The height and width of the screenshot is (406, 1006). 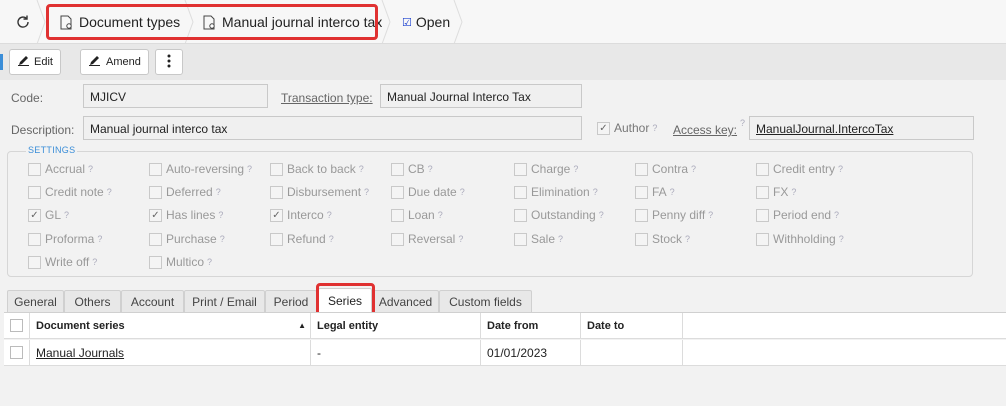 What do you see at coordinates (776, 192) in the screenshot?
I see `setting-checkbox: FX?` at bounding box center [776, 192].